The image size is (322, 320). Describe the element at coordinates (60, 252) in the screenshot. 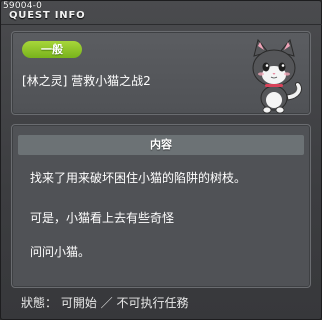

I see `content-line: 问问小猫。` at that location.